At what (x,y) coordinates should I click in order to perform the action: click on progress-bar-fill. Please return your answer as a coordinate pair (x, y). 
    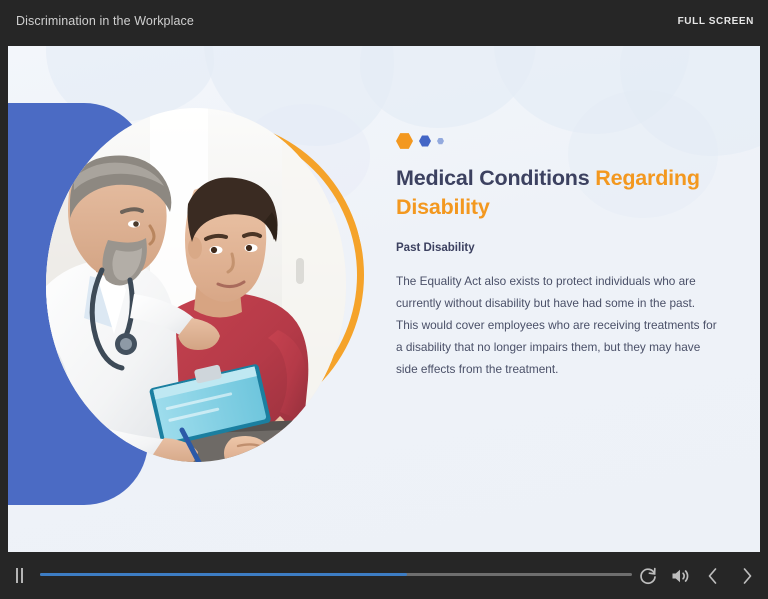
    Looking at the image, I should click on (224, 574).